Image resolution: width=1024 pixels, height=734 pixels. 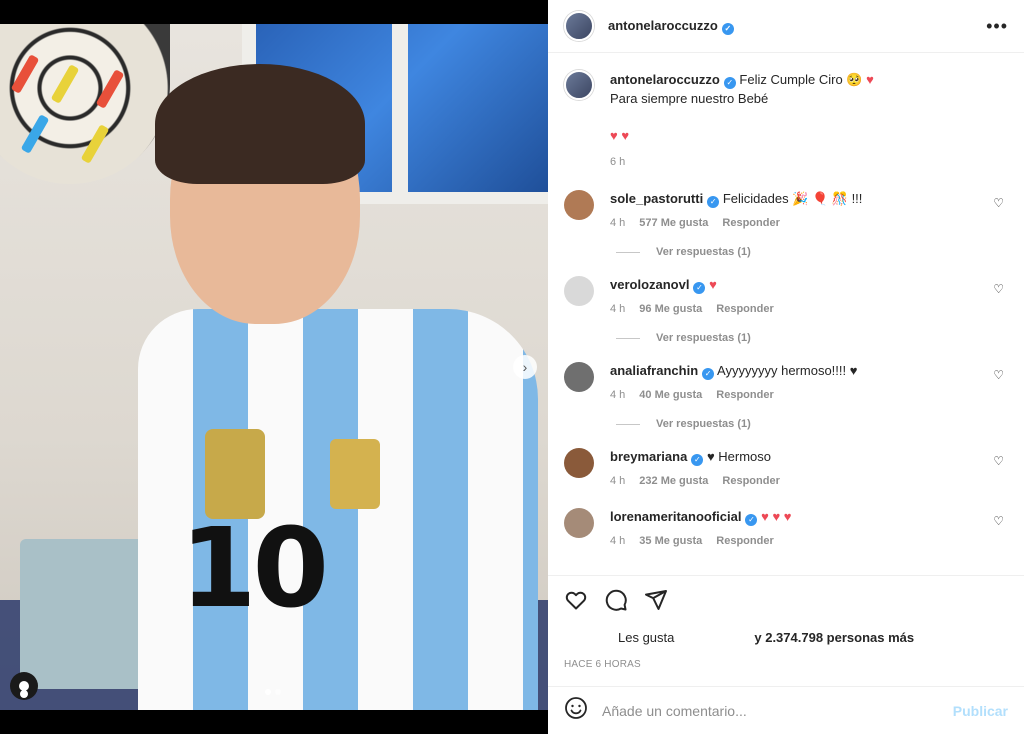 I want to click on heart-emoji-icon: ♥, so click(x=870, y=79).